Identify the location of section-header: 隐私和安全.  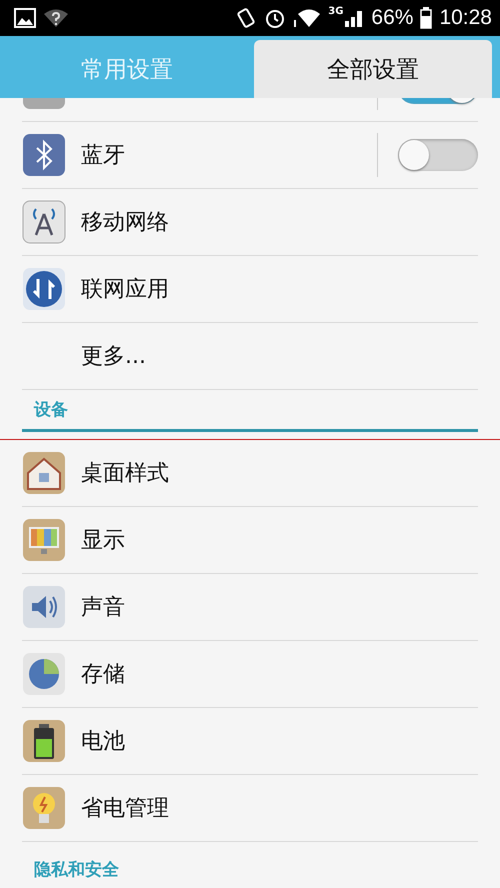
(77, 870).